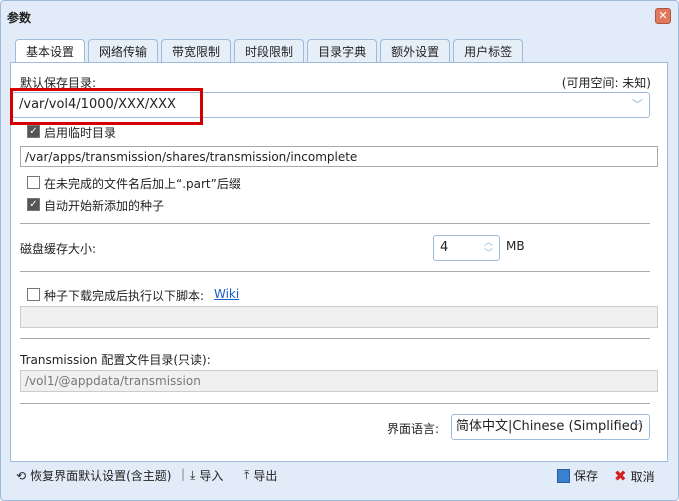 Image resolution: width=679 pixels, height=501 pixels. What do you see at coordinates (488, 249) in the screenshot?
I see `spinner-arrows-icon: ︿ ﹀` at bounding box center [488, 249].